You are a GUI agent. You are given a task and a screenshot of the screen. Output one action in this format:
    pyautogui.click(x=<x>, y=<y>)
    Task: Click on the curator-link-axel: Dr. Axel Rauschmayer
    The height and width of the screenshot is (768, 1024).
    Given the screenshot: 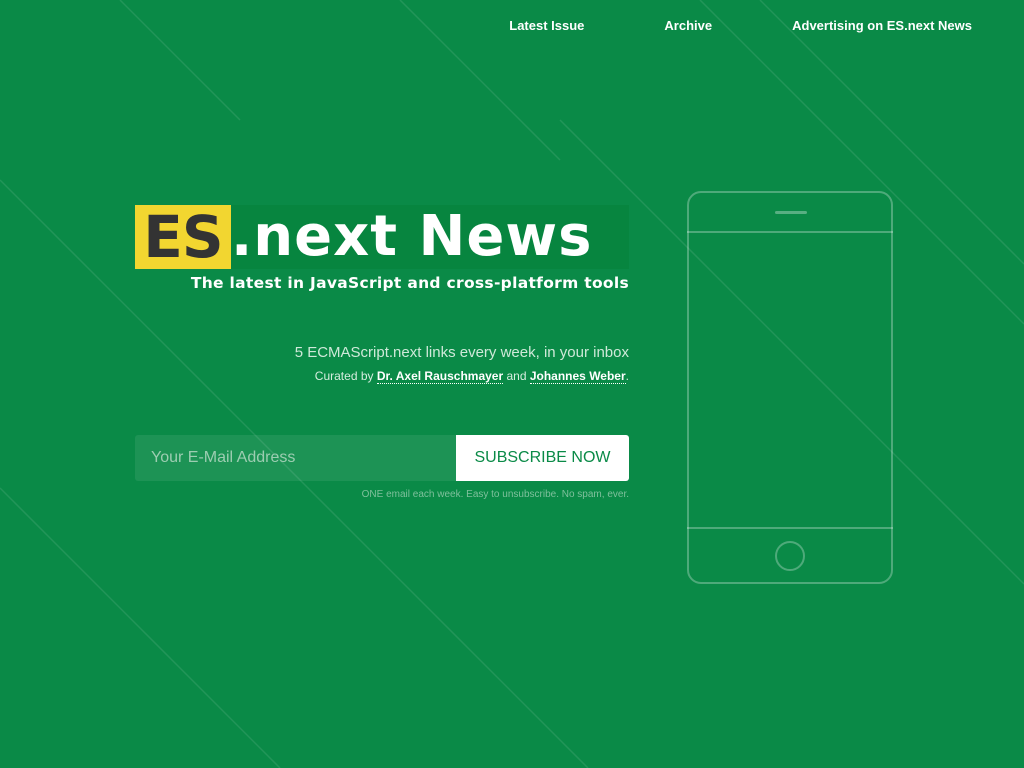 What is the action you would take?
    pyautogui.click(x=440, y=376)
    